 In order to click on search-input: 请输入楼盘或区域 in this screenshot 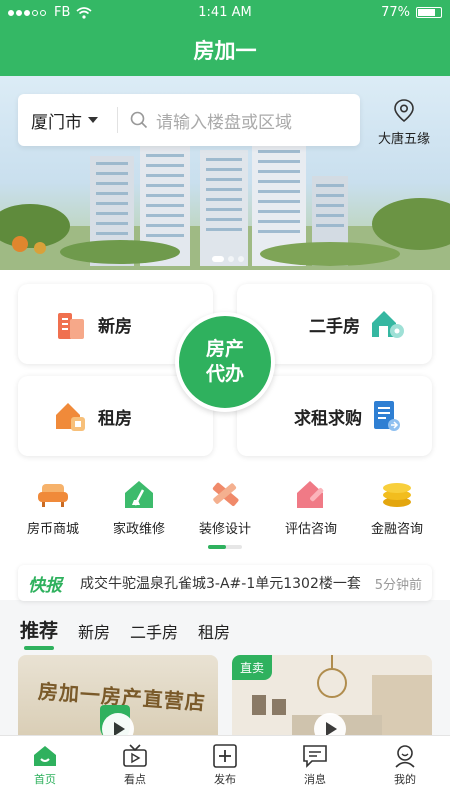, I will do `click(205, 120)`.